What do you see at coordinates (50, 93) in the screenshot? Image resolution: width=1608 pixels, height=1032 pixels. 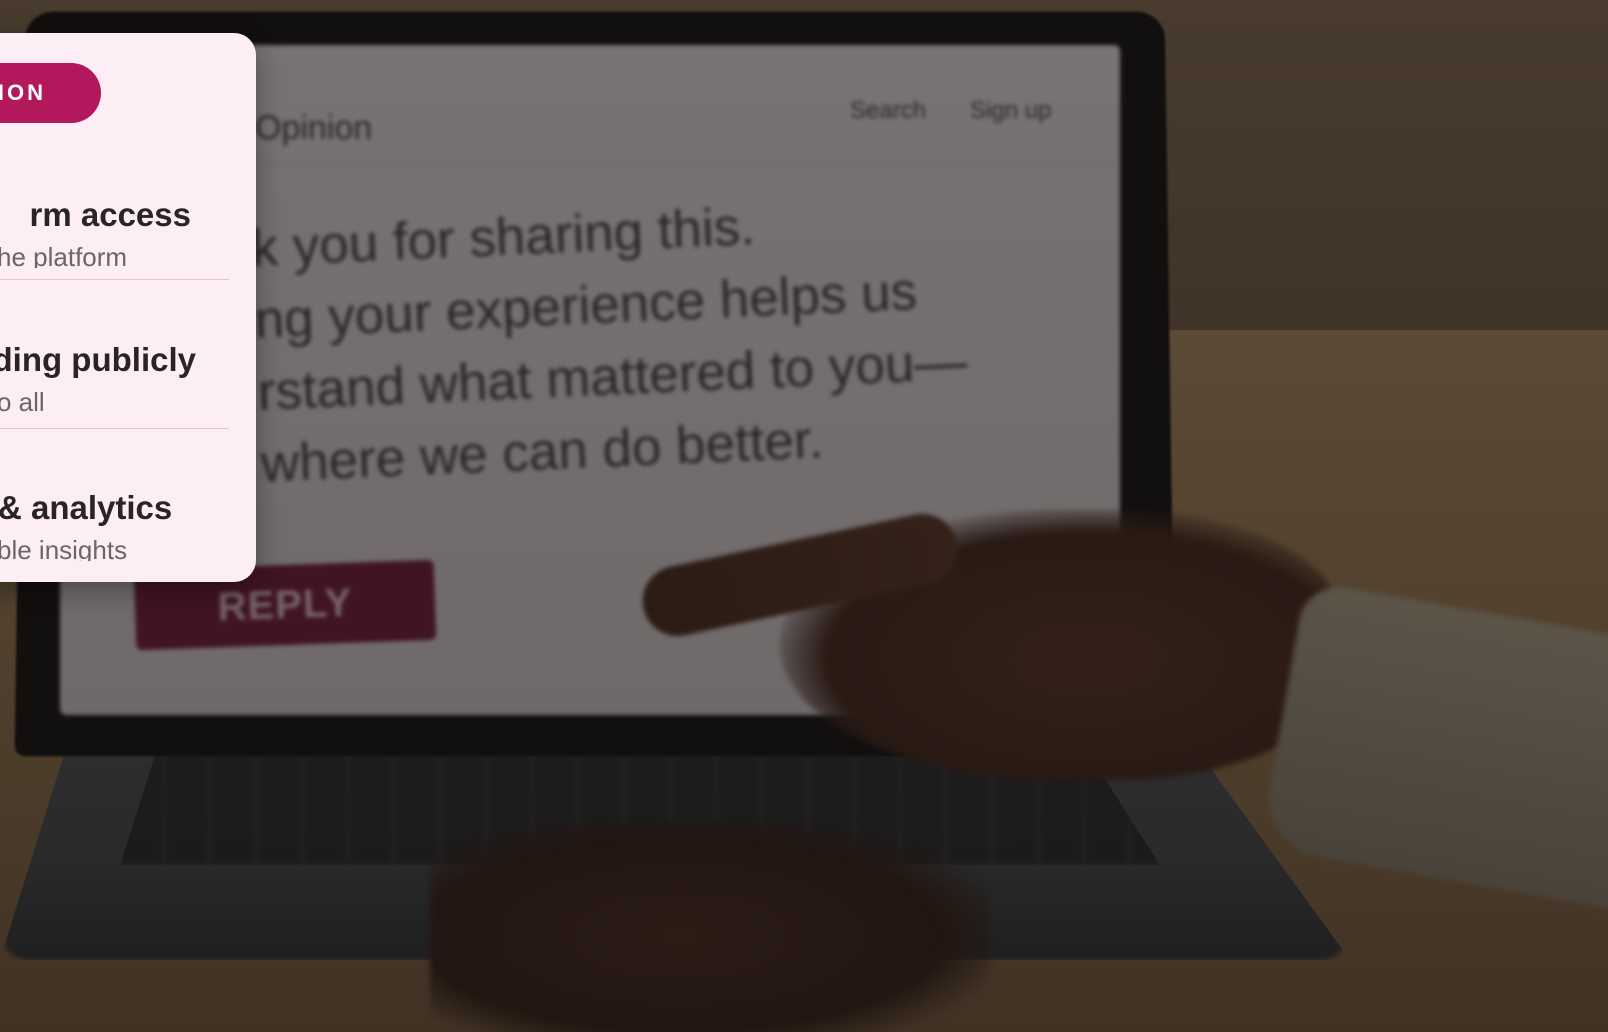 I see `card-badge: ION` at bounding box center [50, 93].